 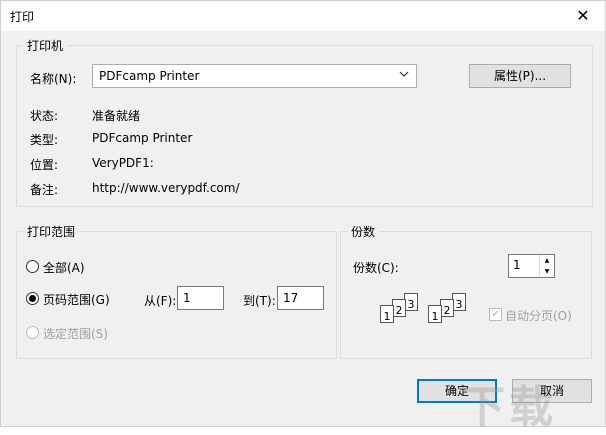 I want to click on status-label: 状态:, so click(x=44, y=116).